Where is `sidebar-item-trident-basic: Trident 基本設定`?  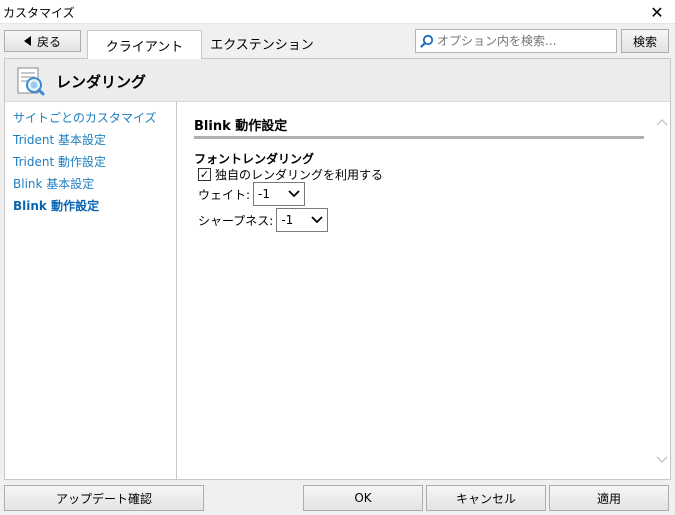 sidebar-item-trident-basic: Trident 基本設定 is located at coordinates (90, 140).